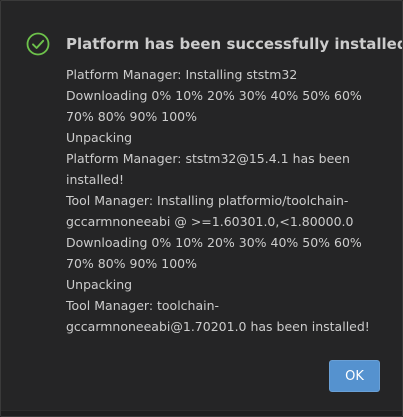 The image size is (403, 417). Describe the element at coordinates (234, 44) in the screenshot. I see `dialog-title: Platform has been successfully installed` at that location.